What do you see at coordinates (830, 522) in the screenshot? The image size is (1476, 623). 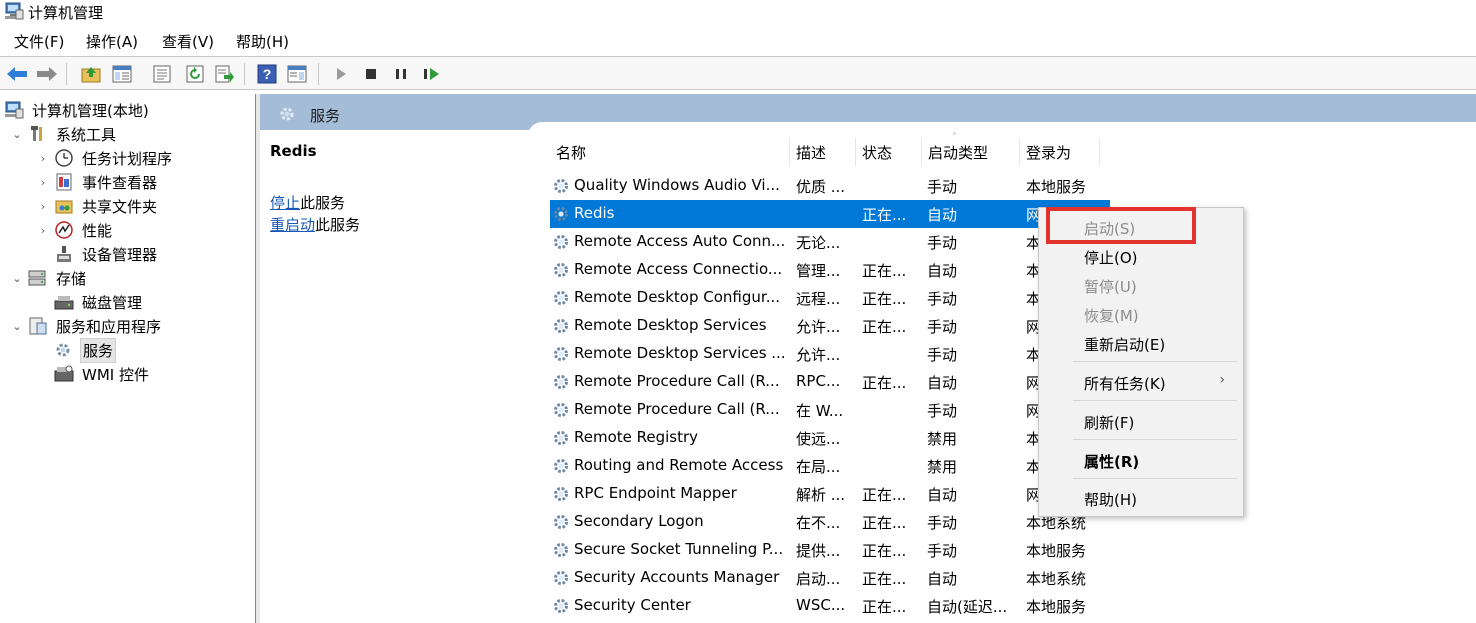 I see `table-row: Secondary Logon 在不... 正在... 手动 本地系统` at bounding box center [830, 522].